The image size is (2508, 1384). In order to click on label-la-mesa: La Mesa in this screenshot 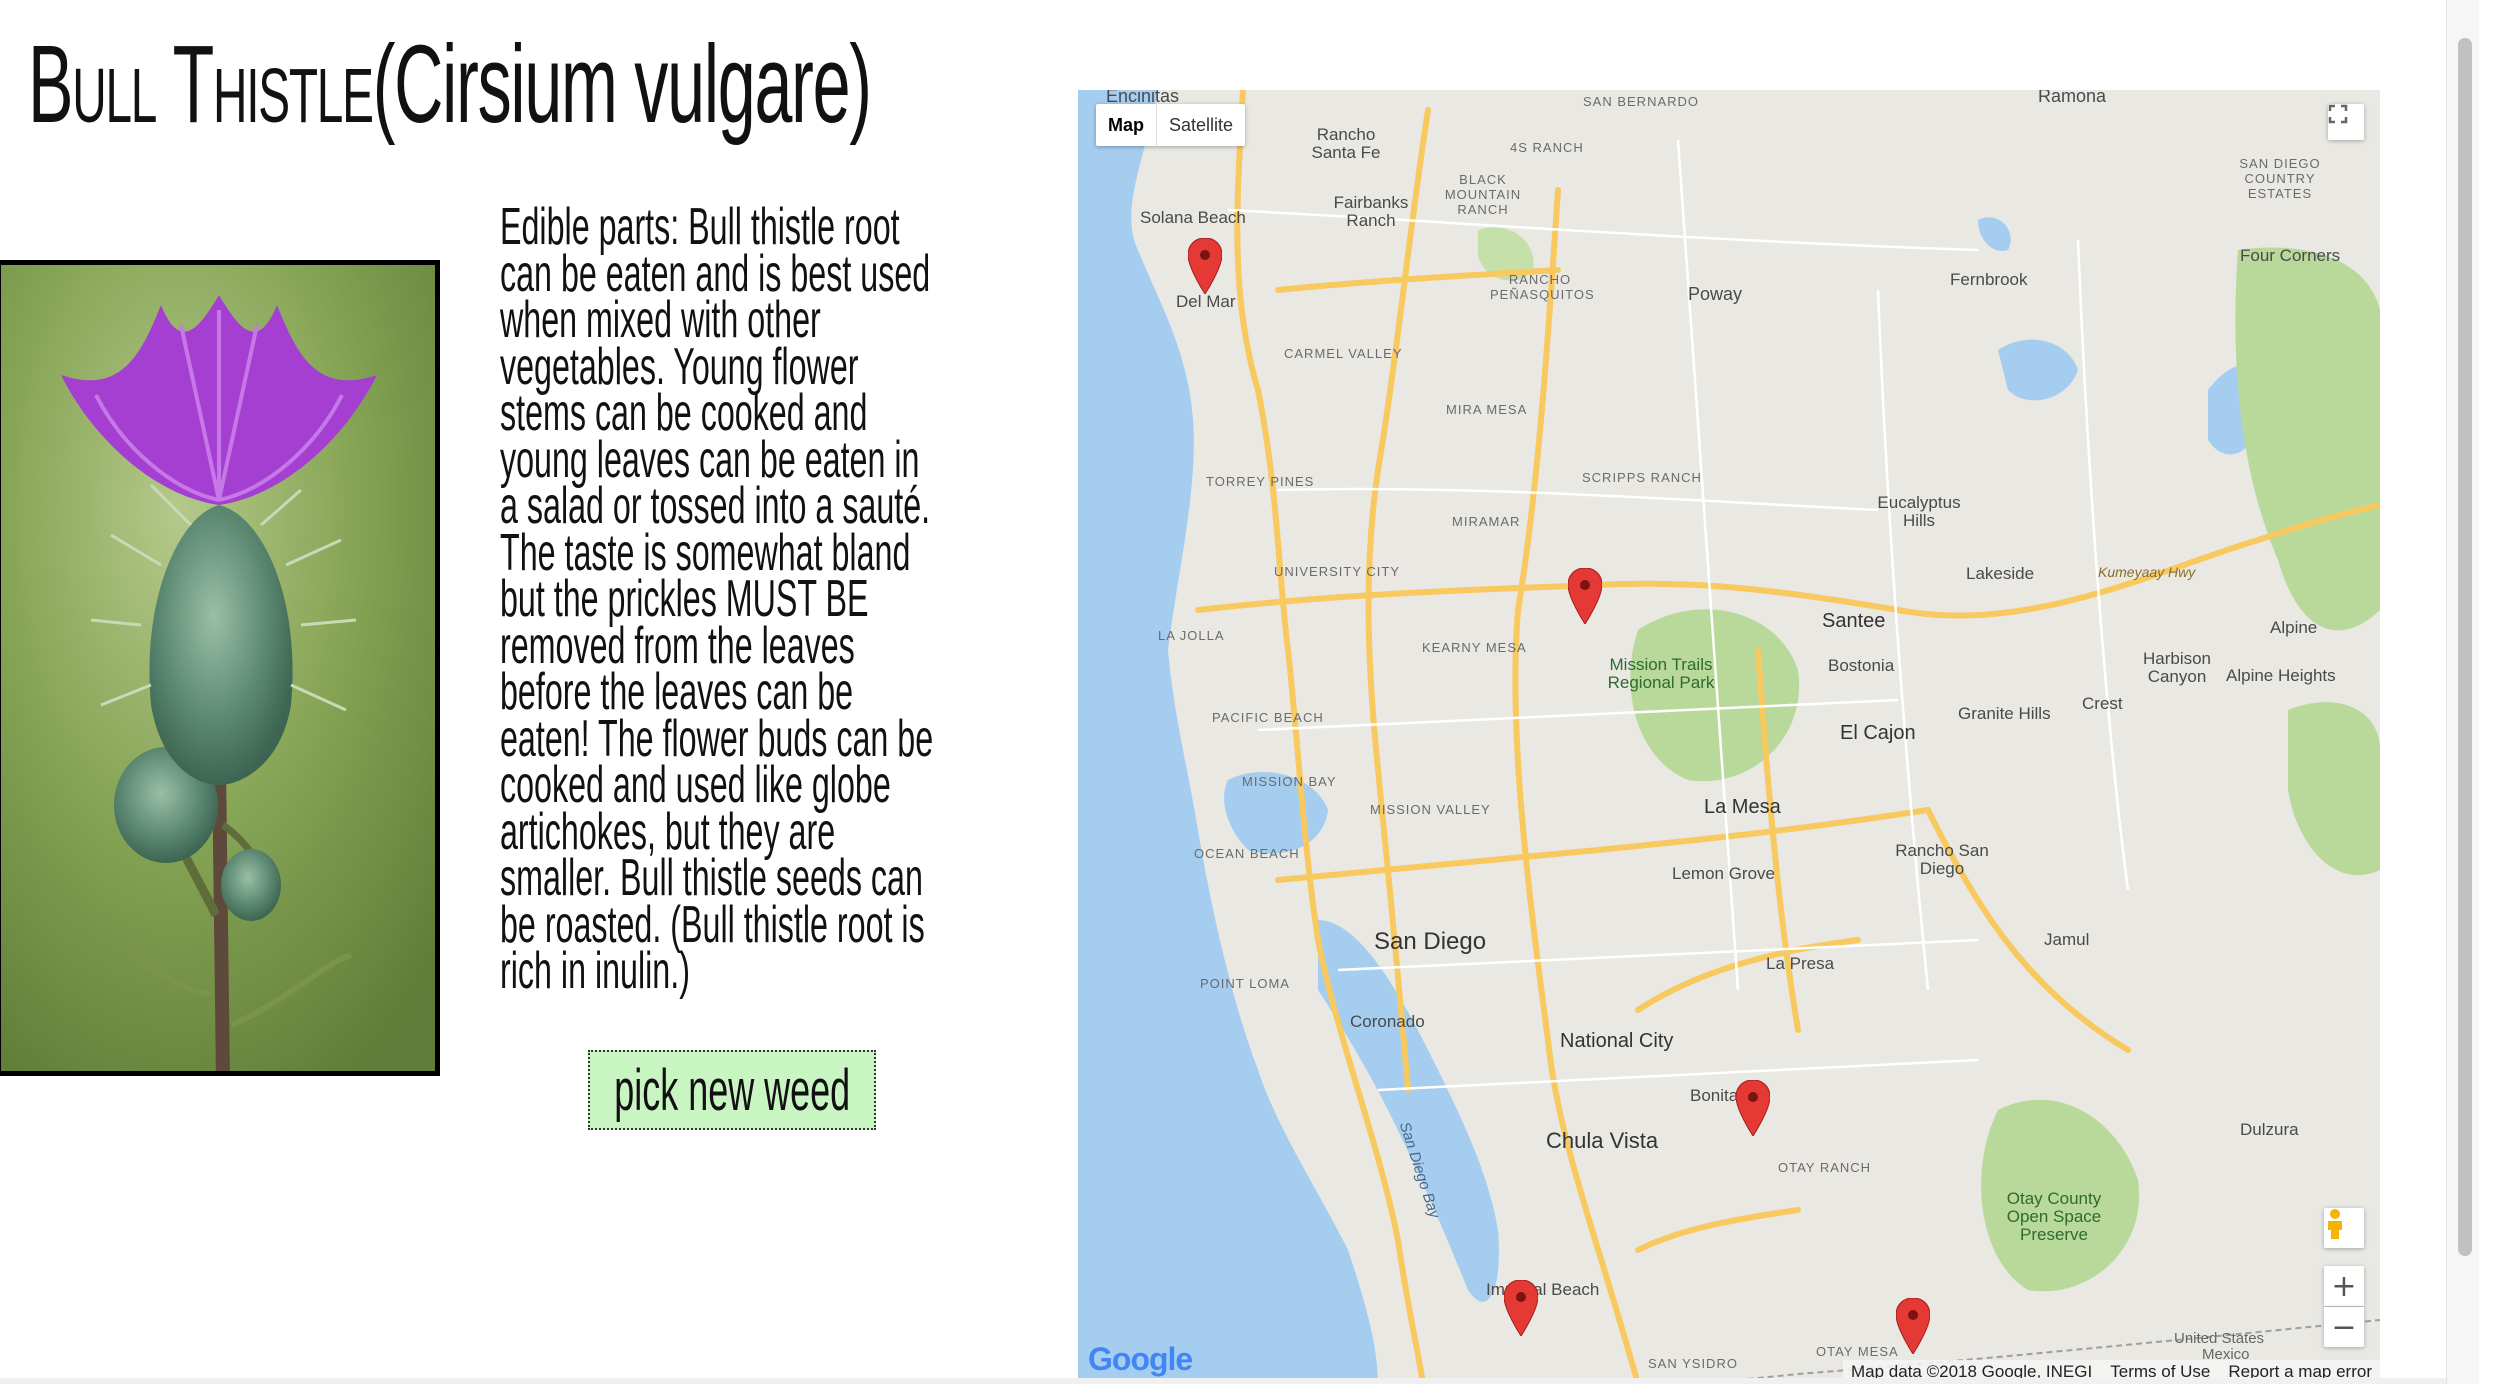, I will do `click(1742, 807)`.